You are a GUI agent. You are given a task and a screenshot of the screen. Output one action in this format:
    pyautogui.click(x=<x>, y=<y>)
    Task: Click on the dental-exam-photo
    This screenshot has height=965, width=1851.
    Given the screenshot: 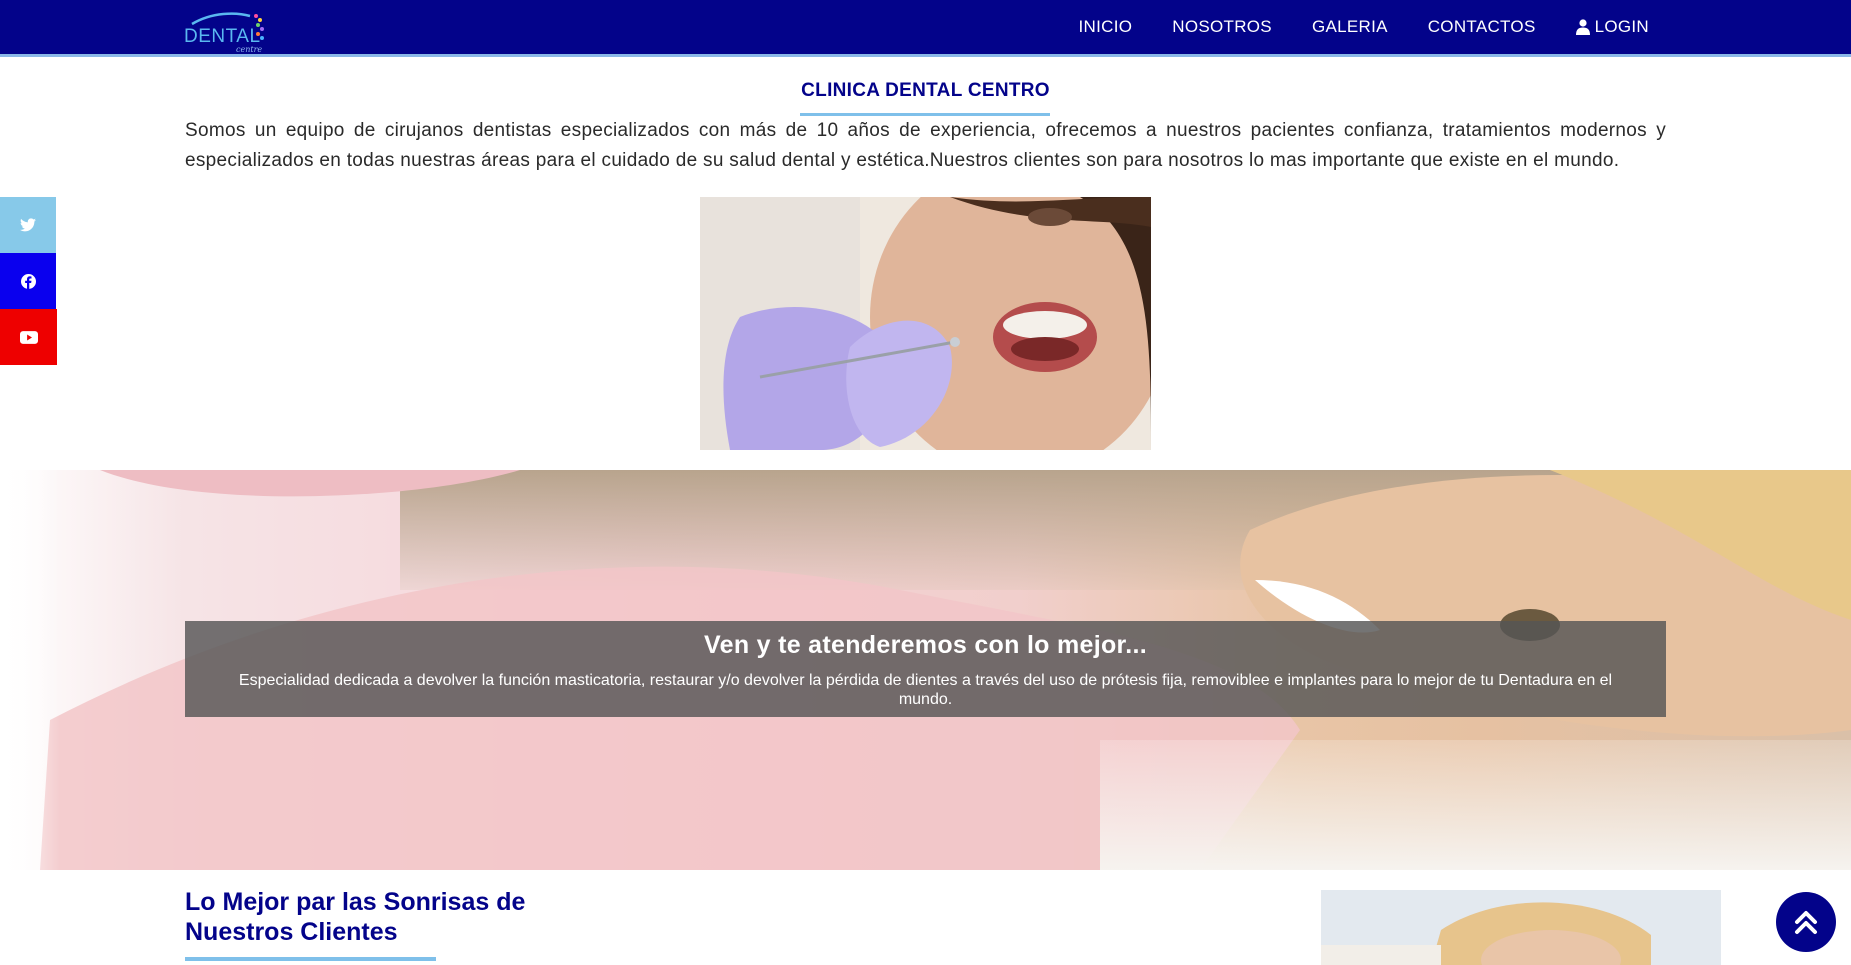 What is the action you would take?
    pyautogui.click(x=925, y=323)
    